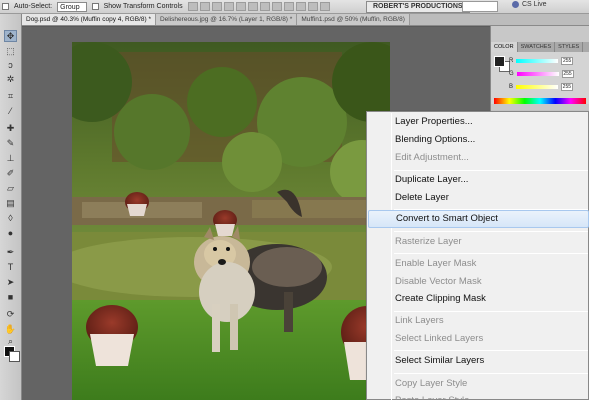 This screenshot has height=400, width=589. I want to click on blue-slider, so click(537, 86).